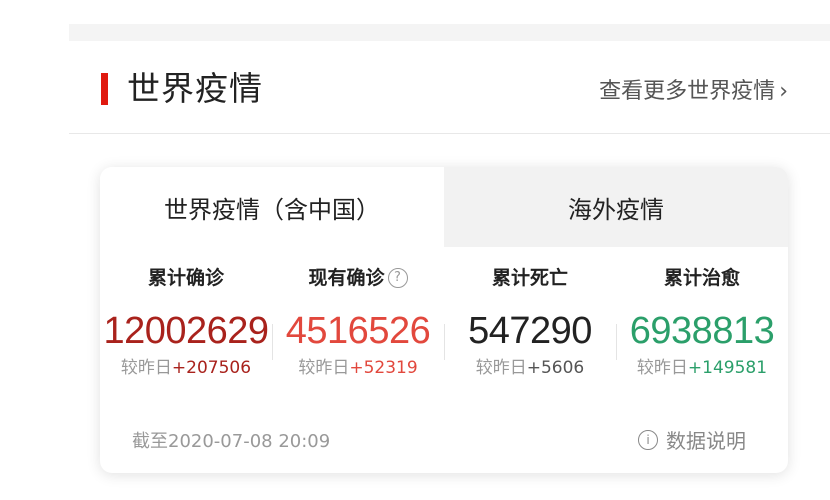 The image size is (830, 500). What do you see at coordinates (346, 278) in the screenshot?
I see `stat-label-text: 现有确诊` at bounding box center [346, 278].